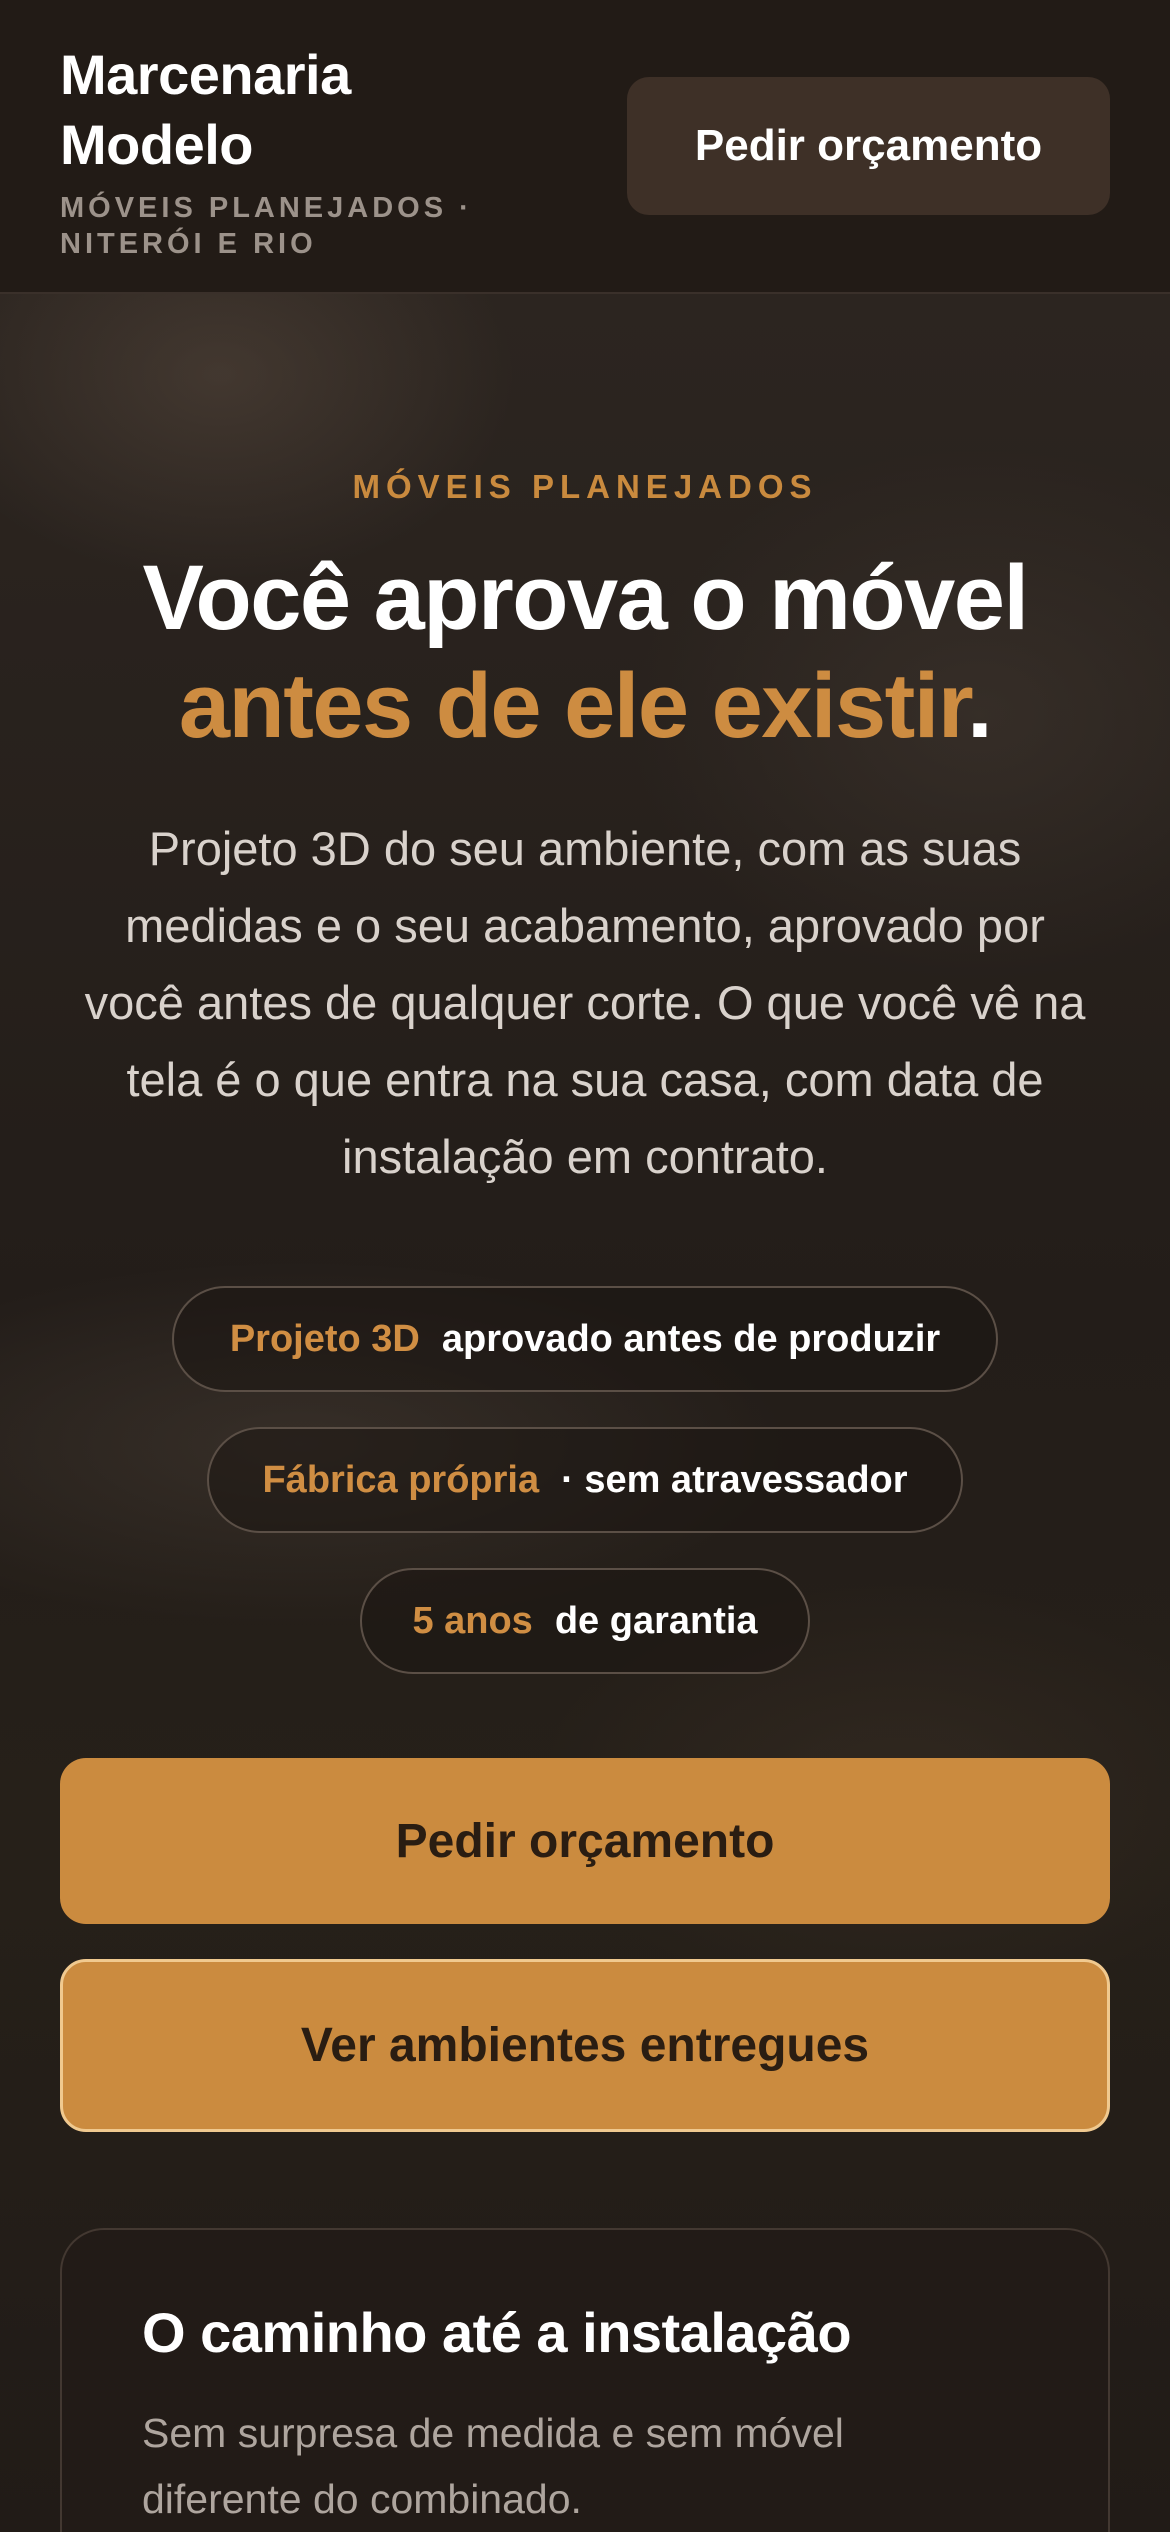 The width and height of the screenshot is (1170, 2532). I want to click on headline-line1: Você aprova o móvel, so click(585, 598).